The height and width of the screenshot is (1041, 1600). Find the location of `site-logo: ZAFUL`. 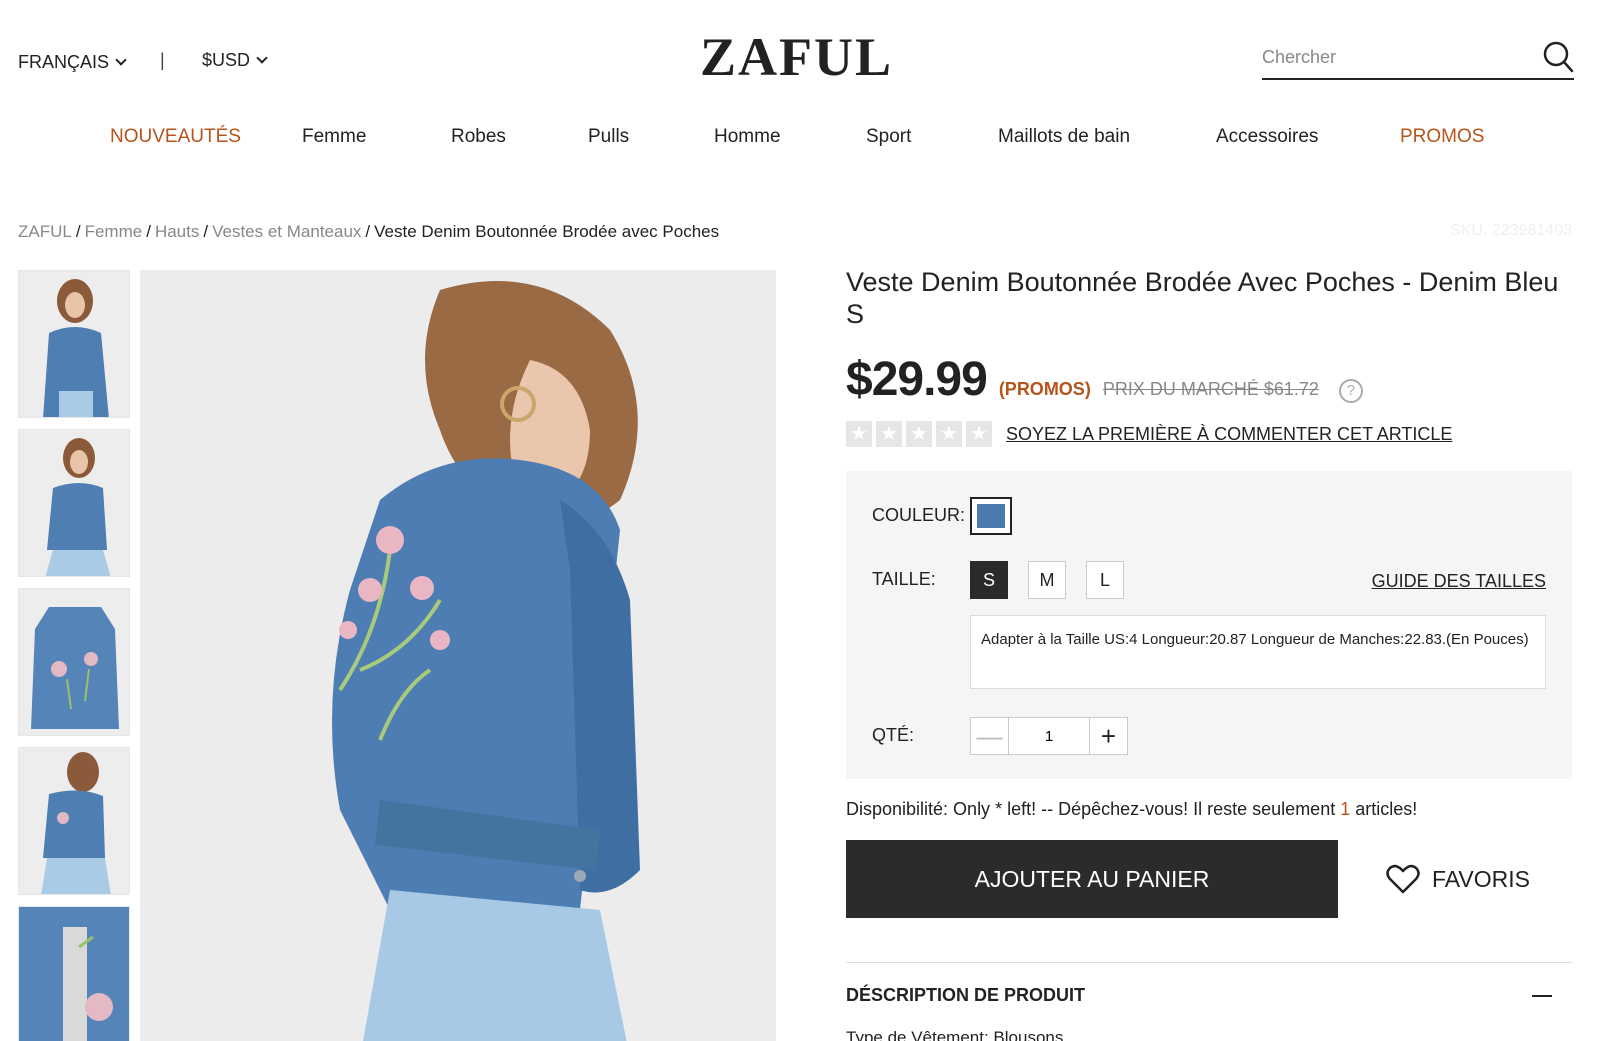

site-logo: ZAFUL is located at coordinates (795, 57).